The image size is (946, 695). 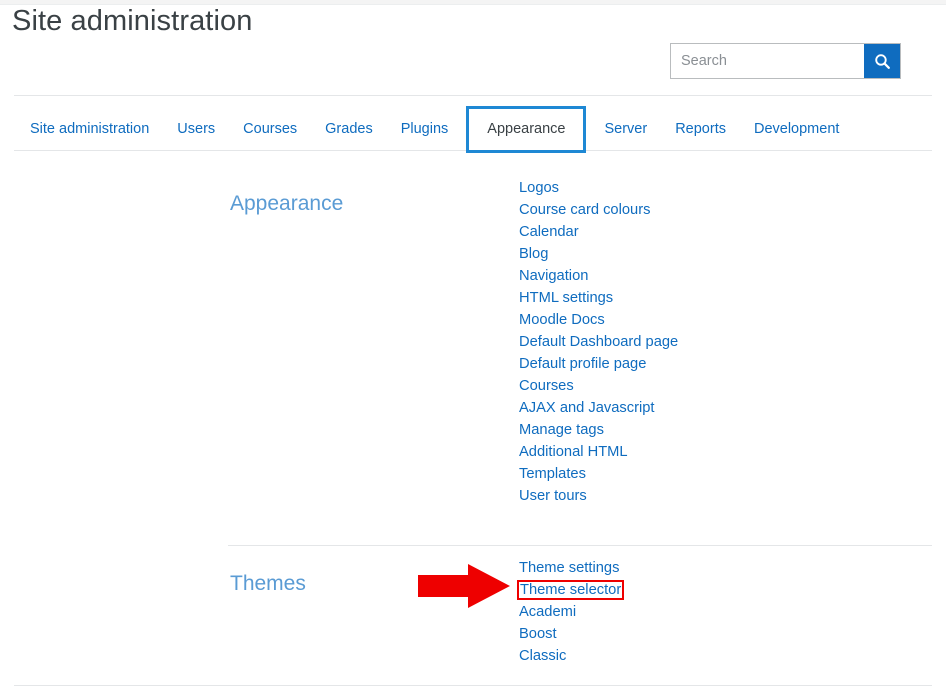 What do you see at coordinates (349, 129) in the screenshot?
I see `tab-grades: Grades` at bounding box center [349, 129].